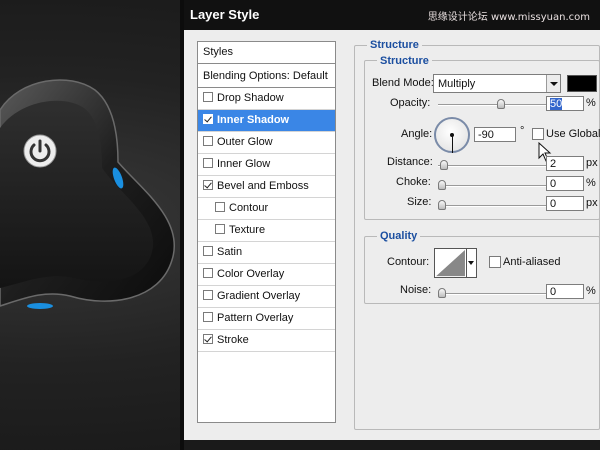 Image resolution: width=600 pixels, height=450 pixels. Describe the element at coordinates (244, 164) in the screenshot. I see `style-item-label: Inner Glow` at that location.